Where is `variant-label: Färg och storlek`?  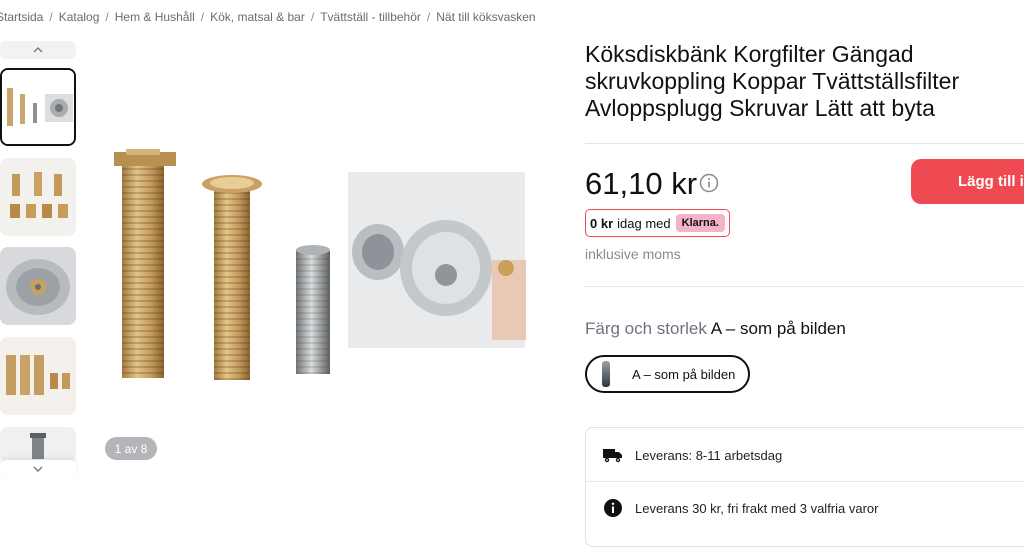 variant-label: Färg och storlek is located at coordinates (646, 328).